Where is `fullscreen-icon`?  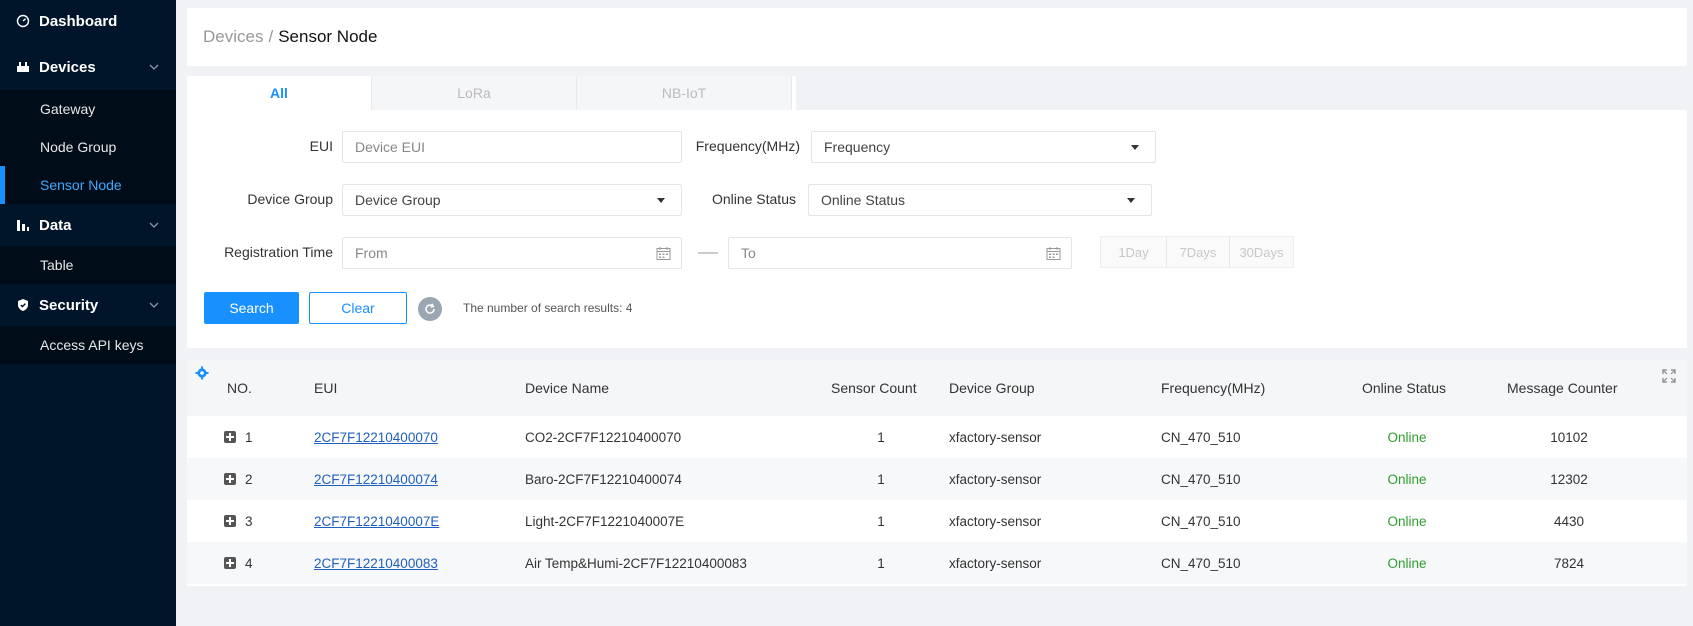 fullscreen-icon is located at coordinates (1669, 376).